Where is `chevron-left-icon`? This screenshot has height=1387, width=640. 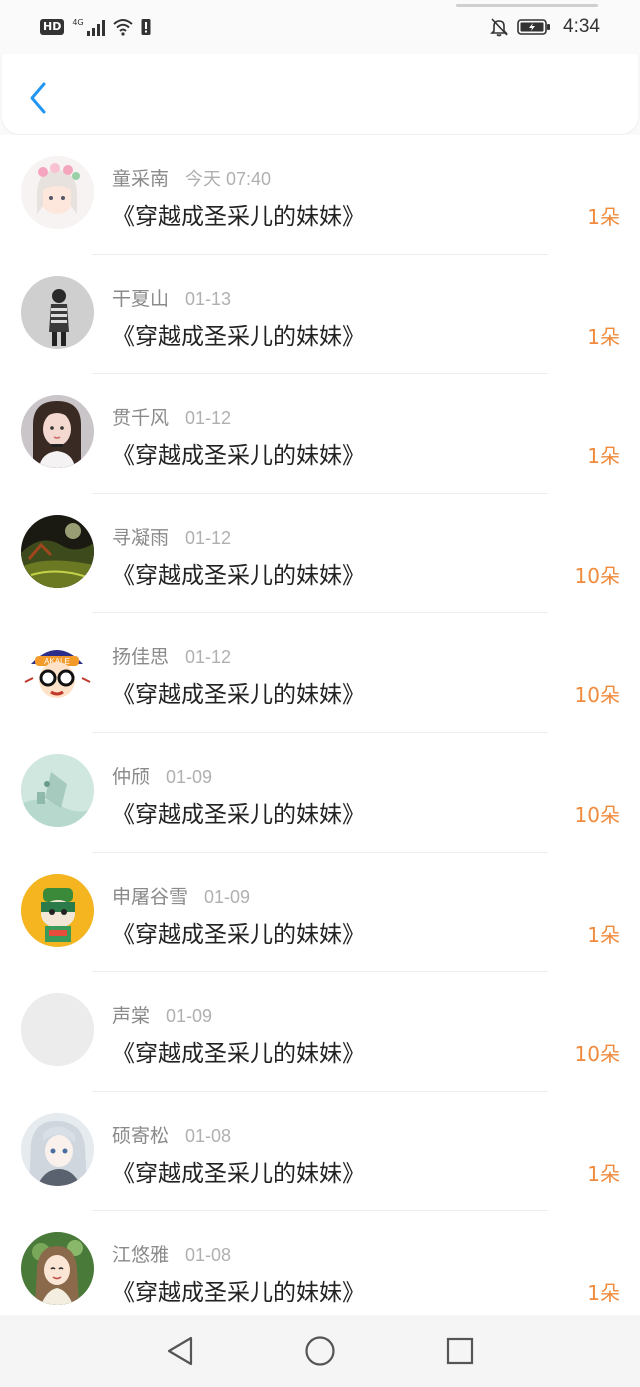 chevron-left-icon is located at coordinates (38, 98).